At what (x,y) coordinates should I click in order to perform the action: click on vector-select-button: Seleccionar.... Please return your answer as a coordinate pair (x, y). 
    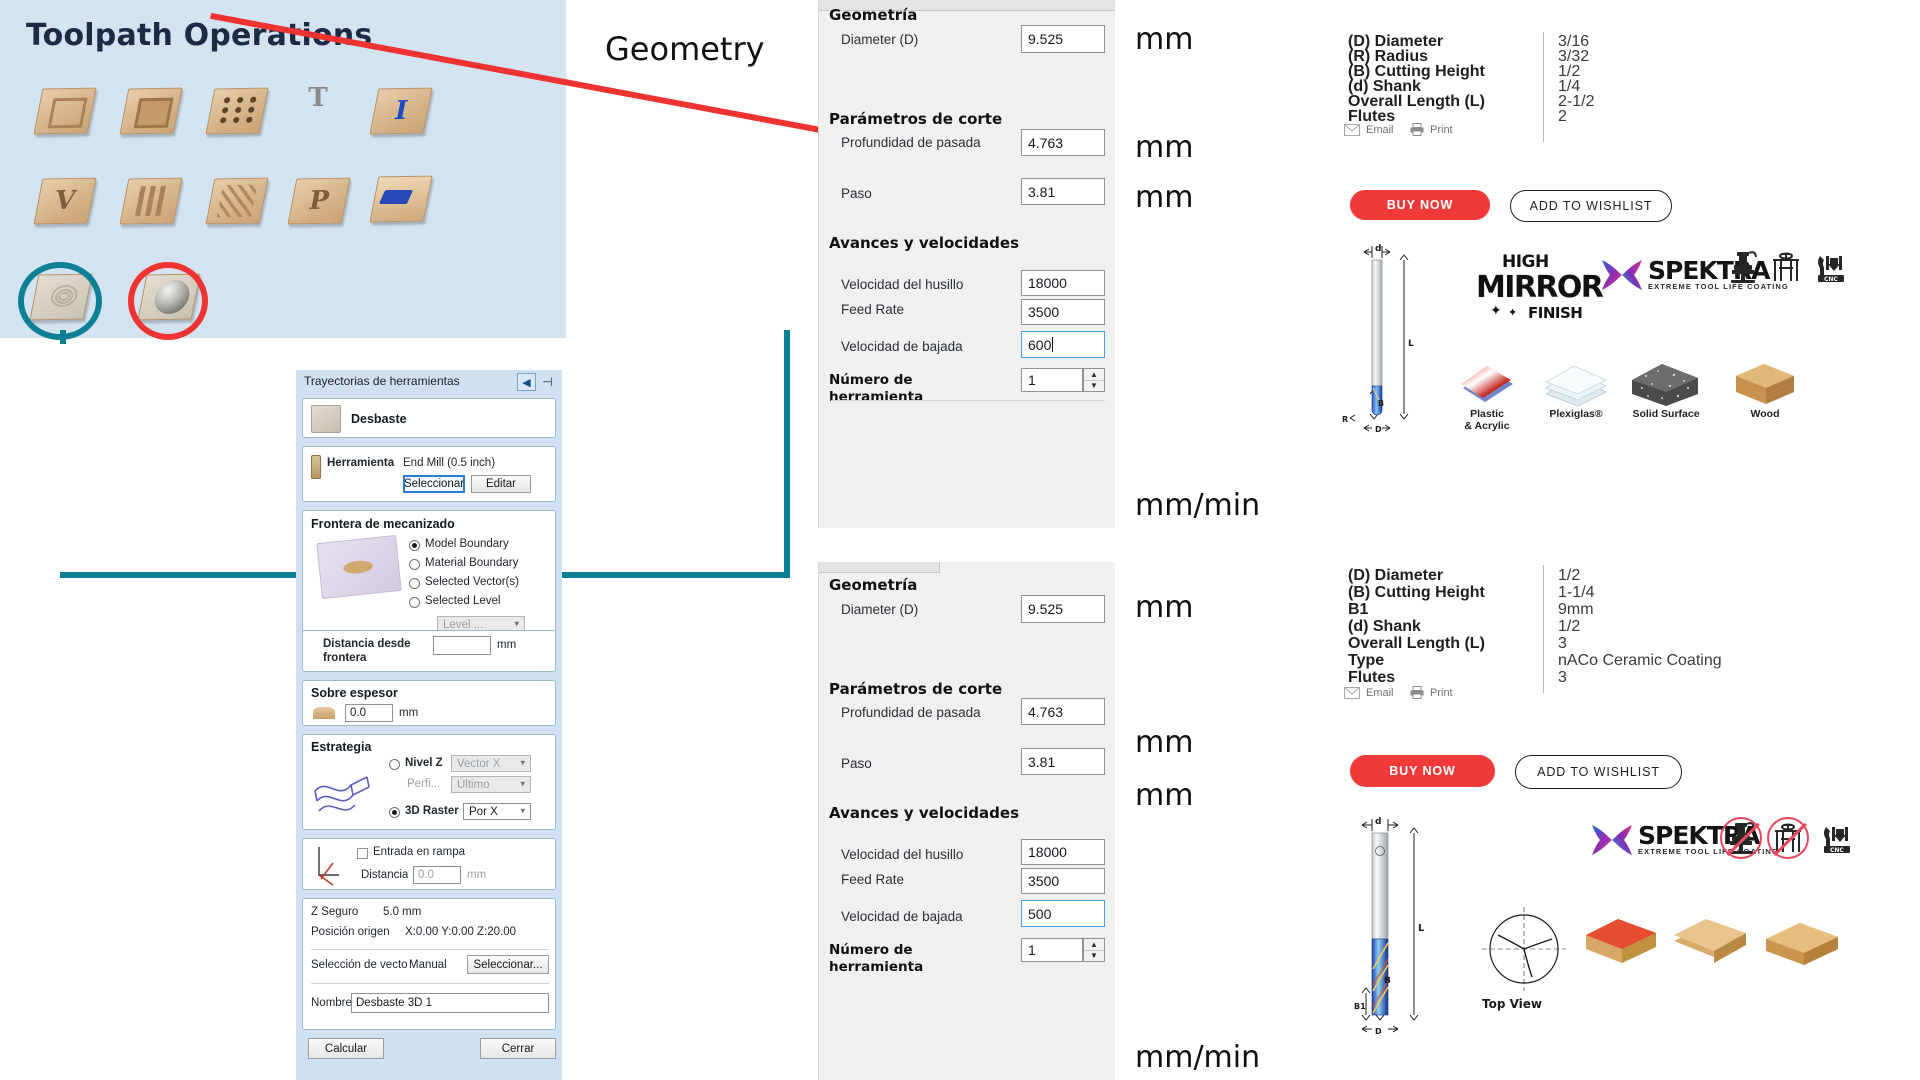
    Looking at the image, I should click on (508, 964).